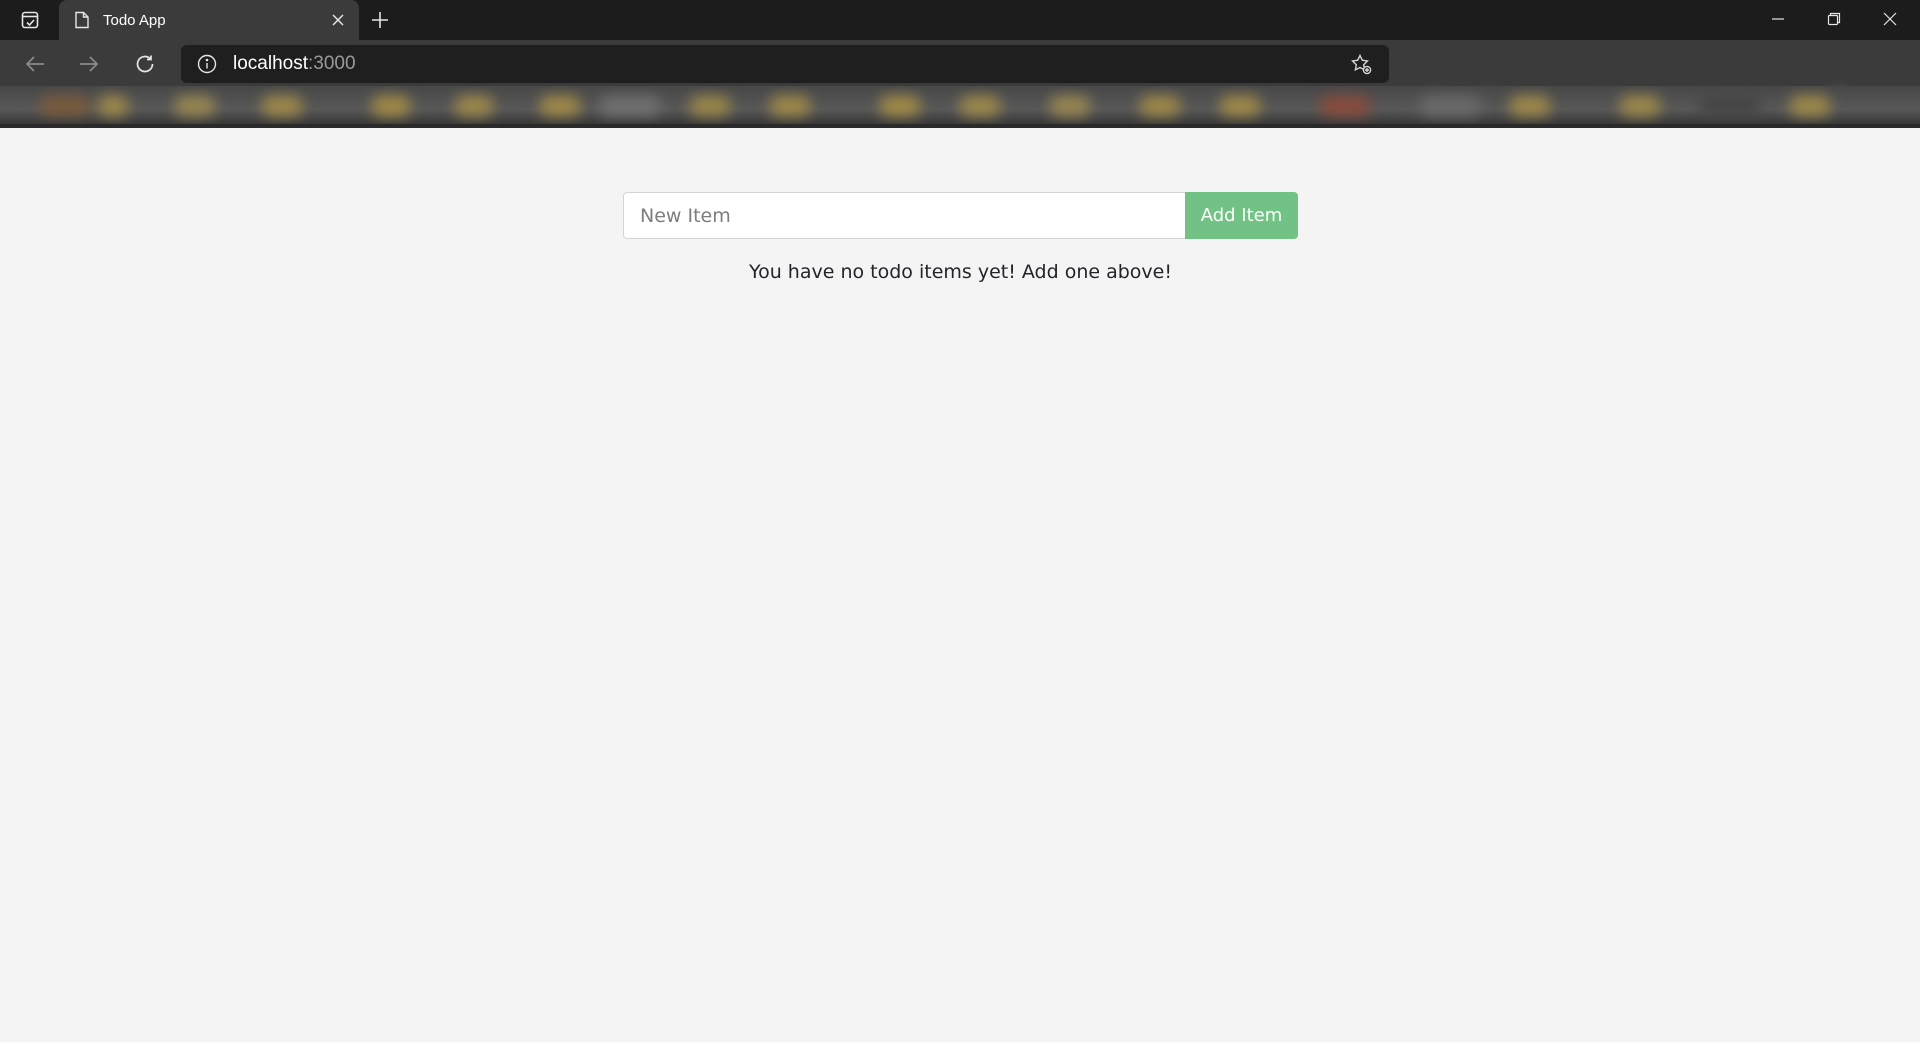 Image resolution: width=1920 pixels, height=1042 pixels. I want to click on browser-toolbar: localhost:3000, so click(960, 79).